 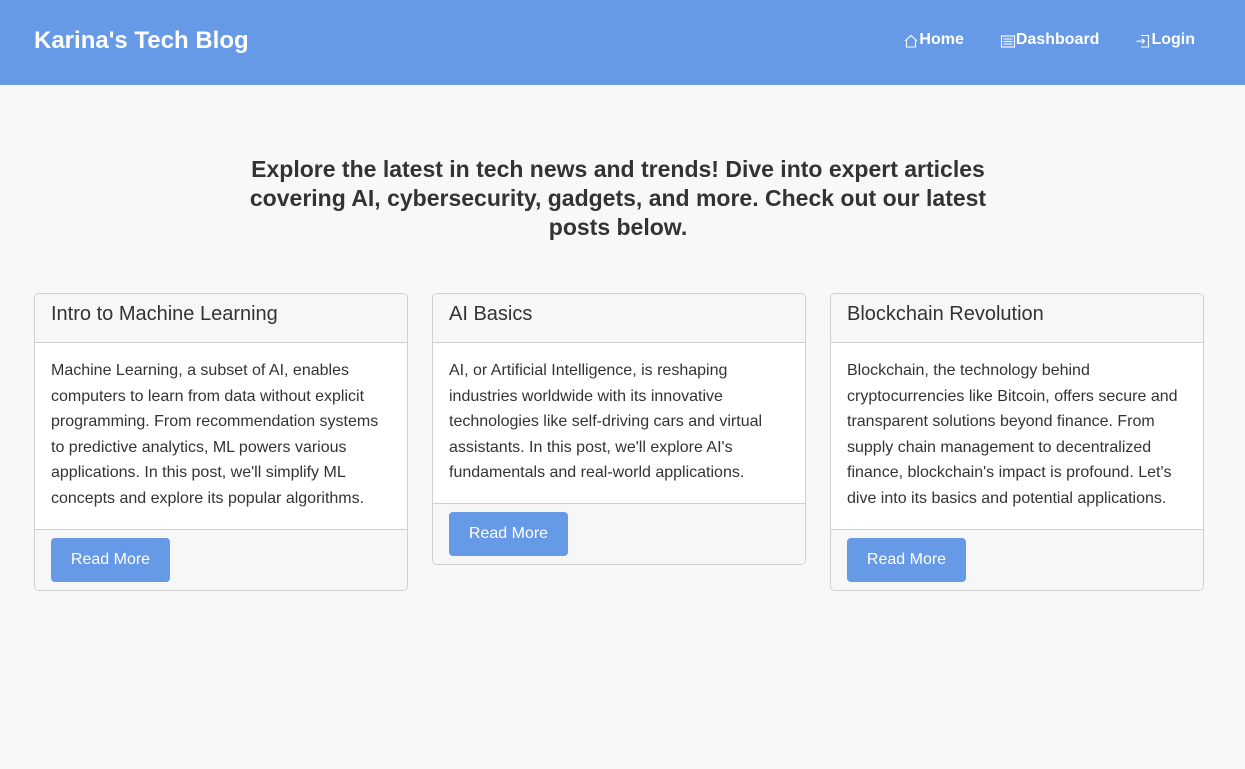 I want to click on nav-login-link: Login, so click(x=1165, y=40).